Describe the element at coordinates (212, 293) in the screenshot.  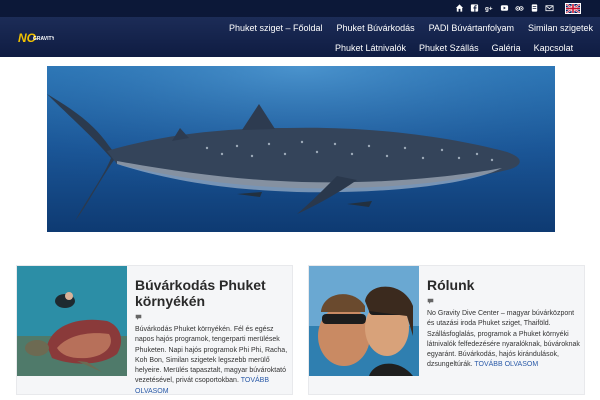
I see `card-title: Búvárkodás Phuket környékén` at that location.